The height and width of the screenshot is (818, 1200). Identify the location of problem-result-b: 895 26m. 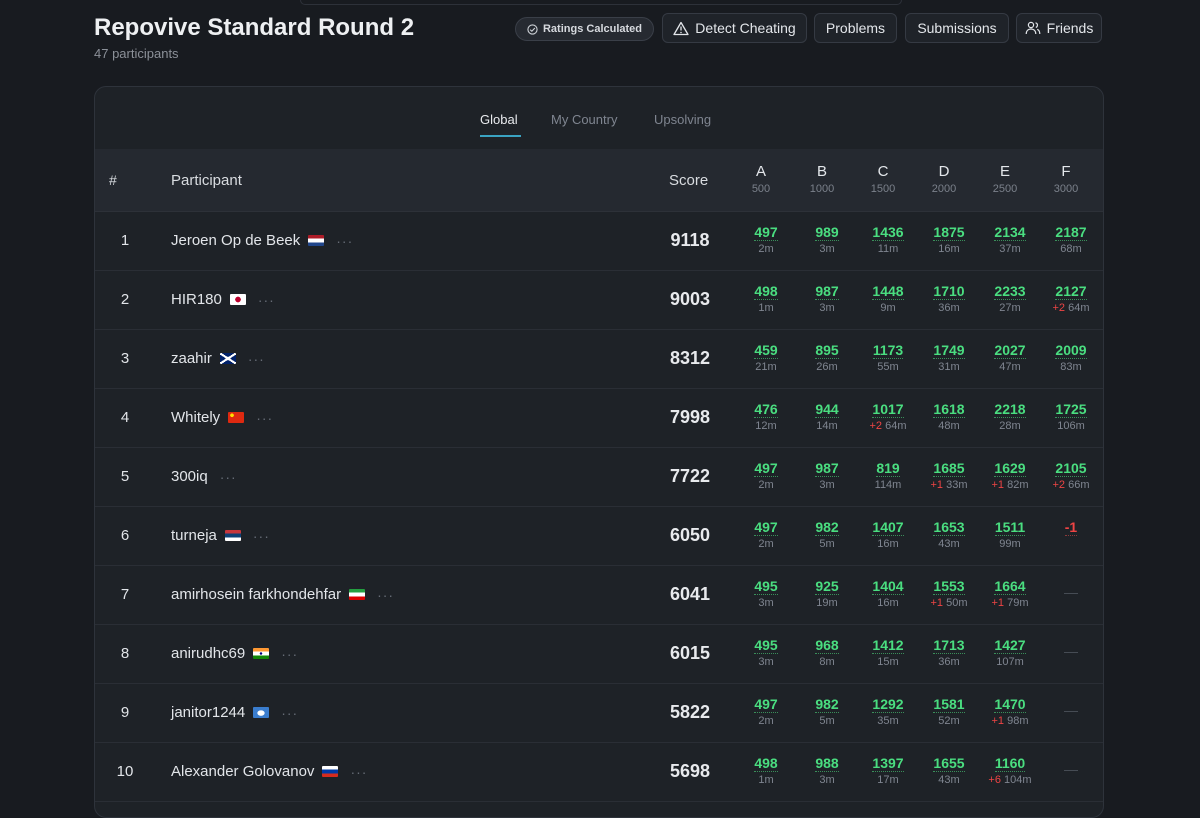
(827, 357).